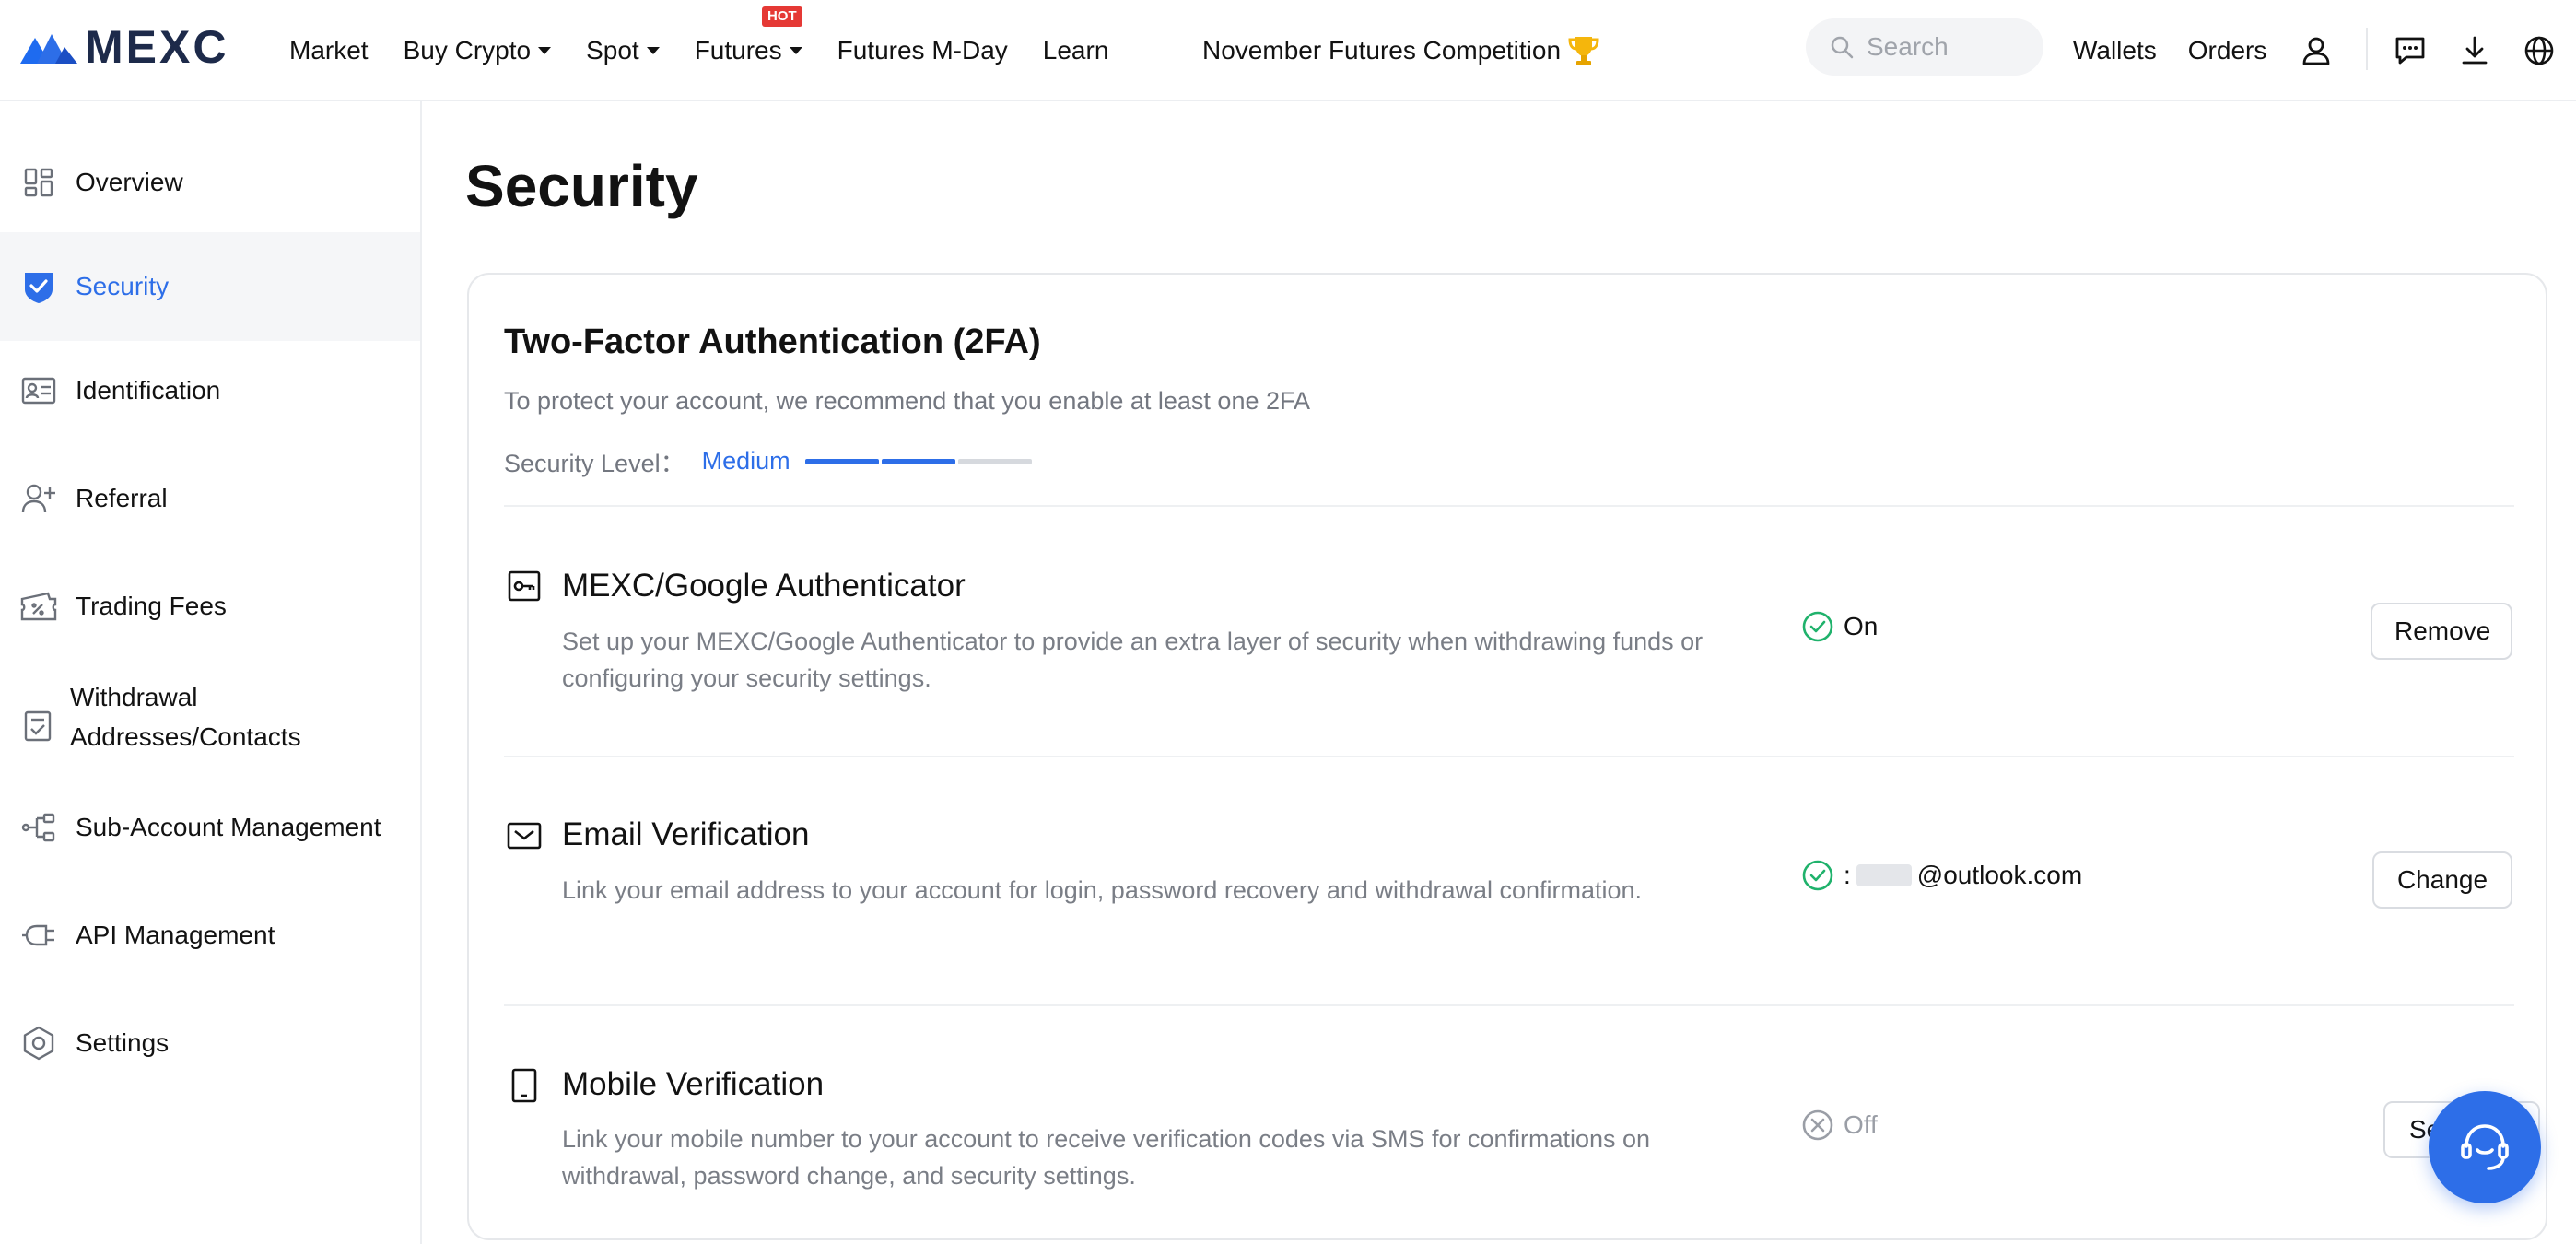 The image size is (2576, 1244). Describe the element at coordinates (1817, 1125) in the screenshot. I see `x-circle-icon` at that location.